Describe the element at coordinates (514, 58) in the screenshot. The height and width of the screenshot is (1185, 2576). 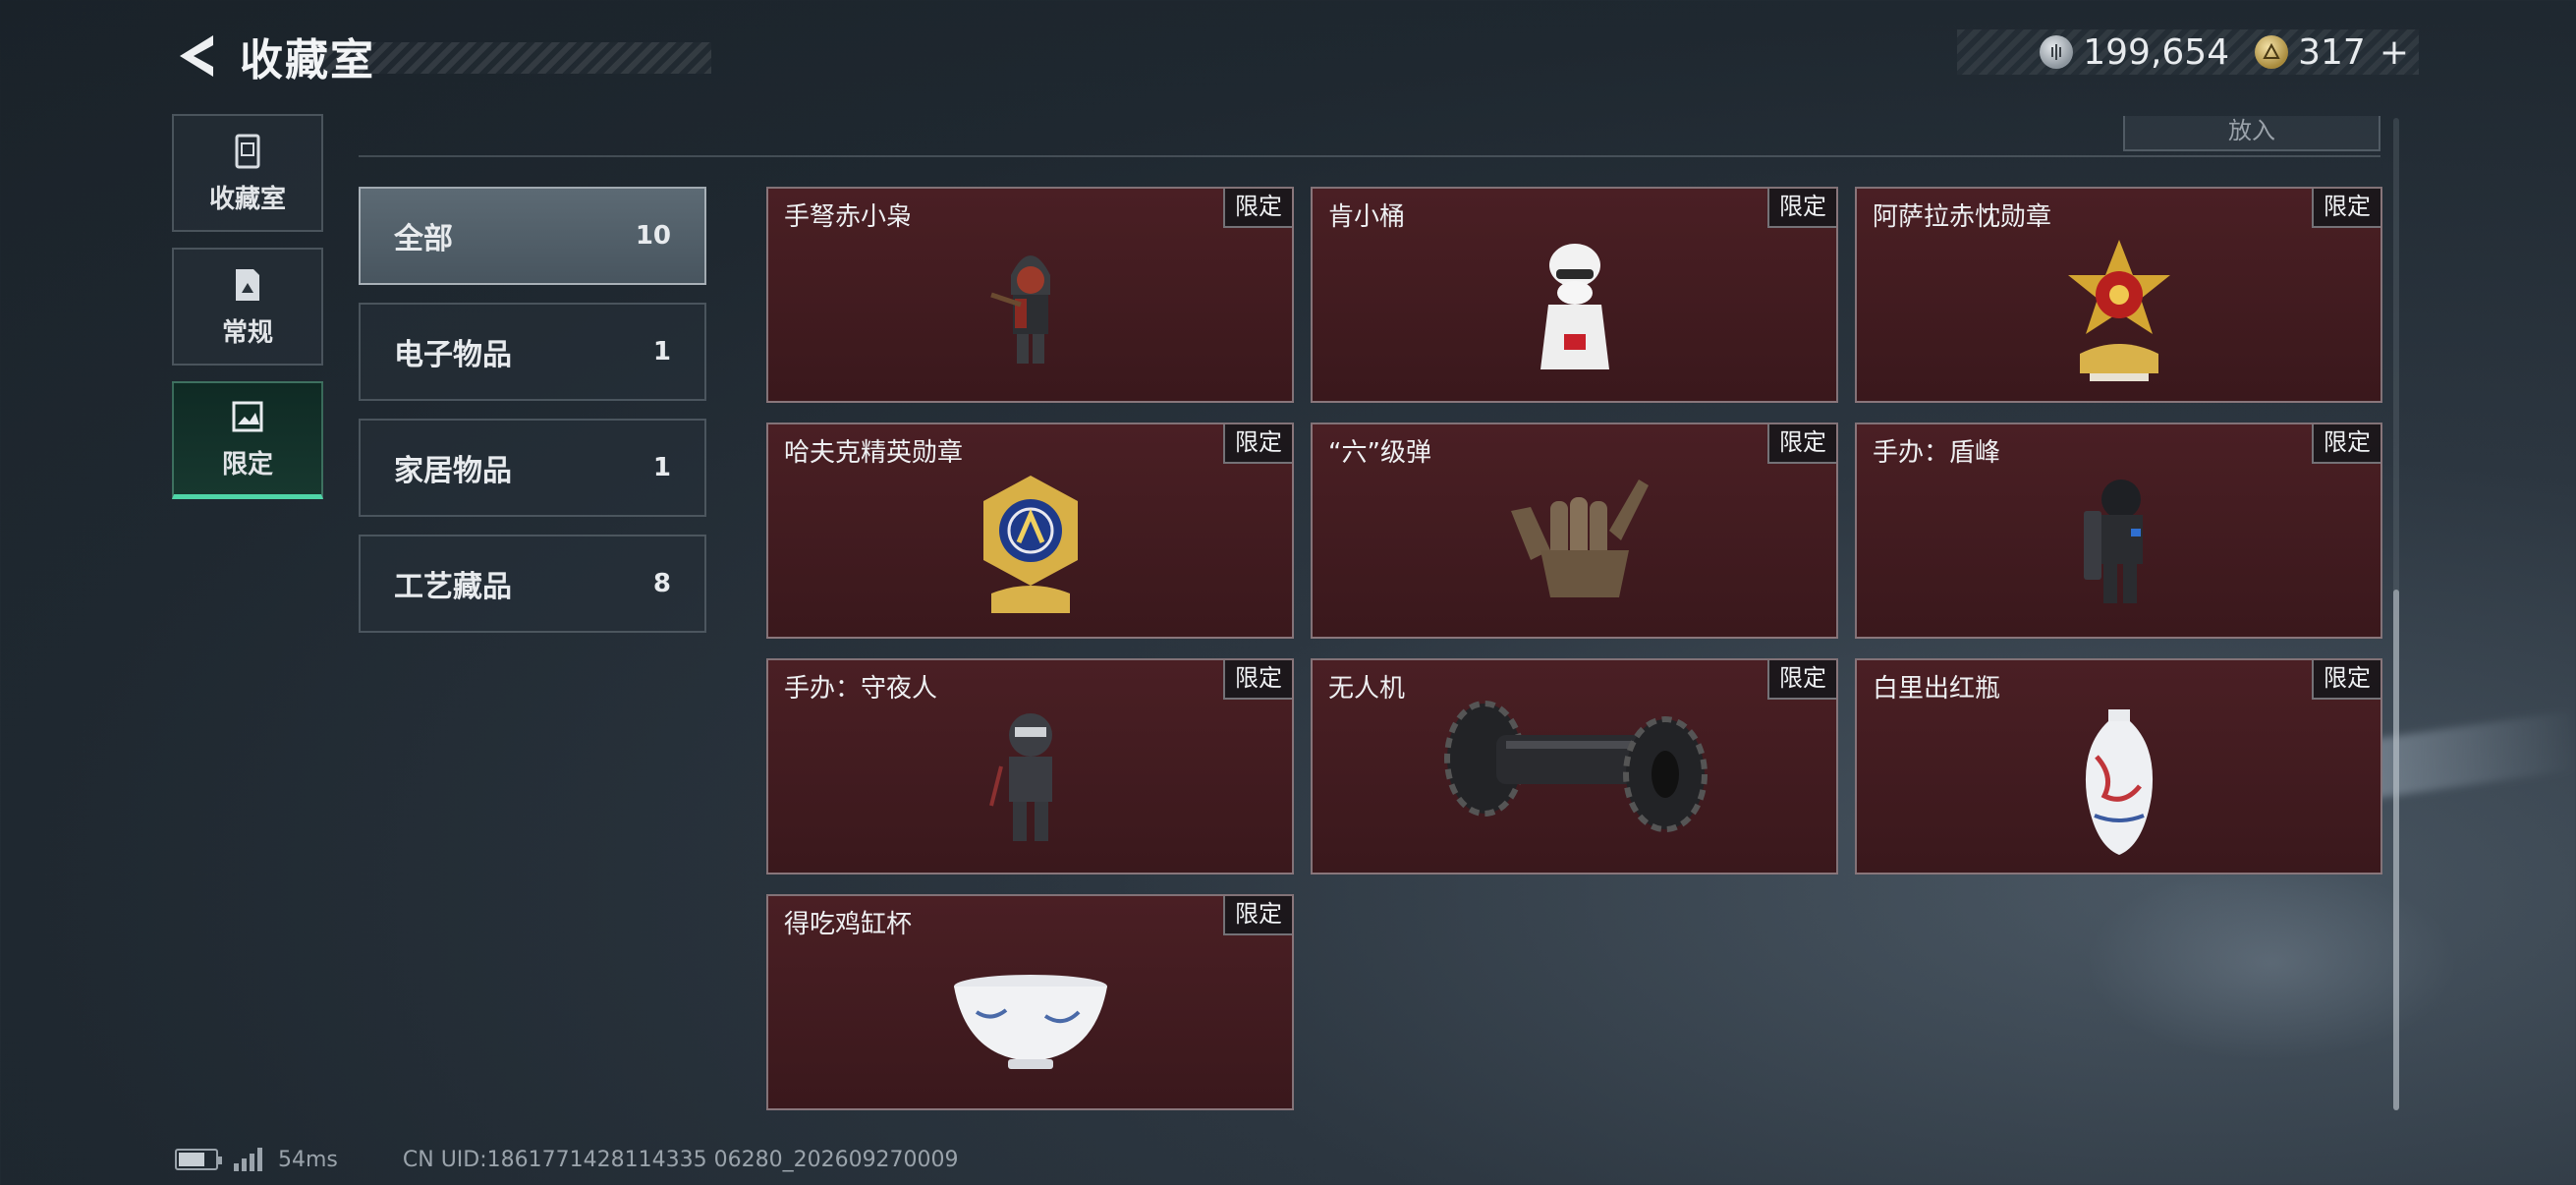
I see `title-hatch-decoration` at that location.